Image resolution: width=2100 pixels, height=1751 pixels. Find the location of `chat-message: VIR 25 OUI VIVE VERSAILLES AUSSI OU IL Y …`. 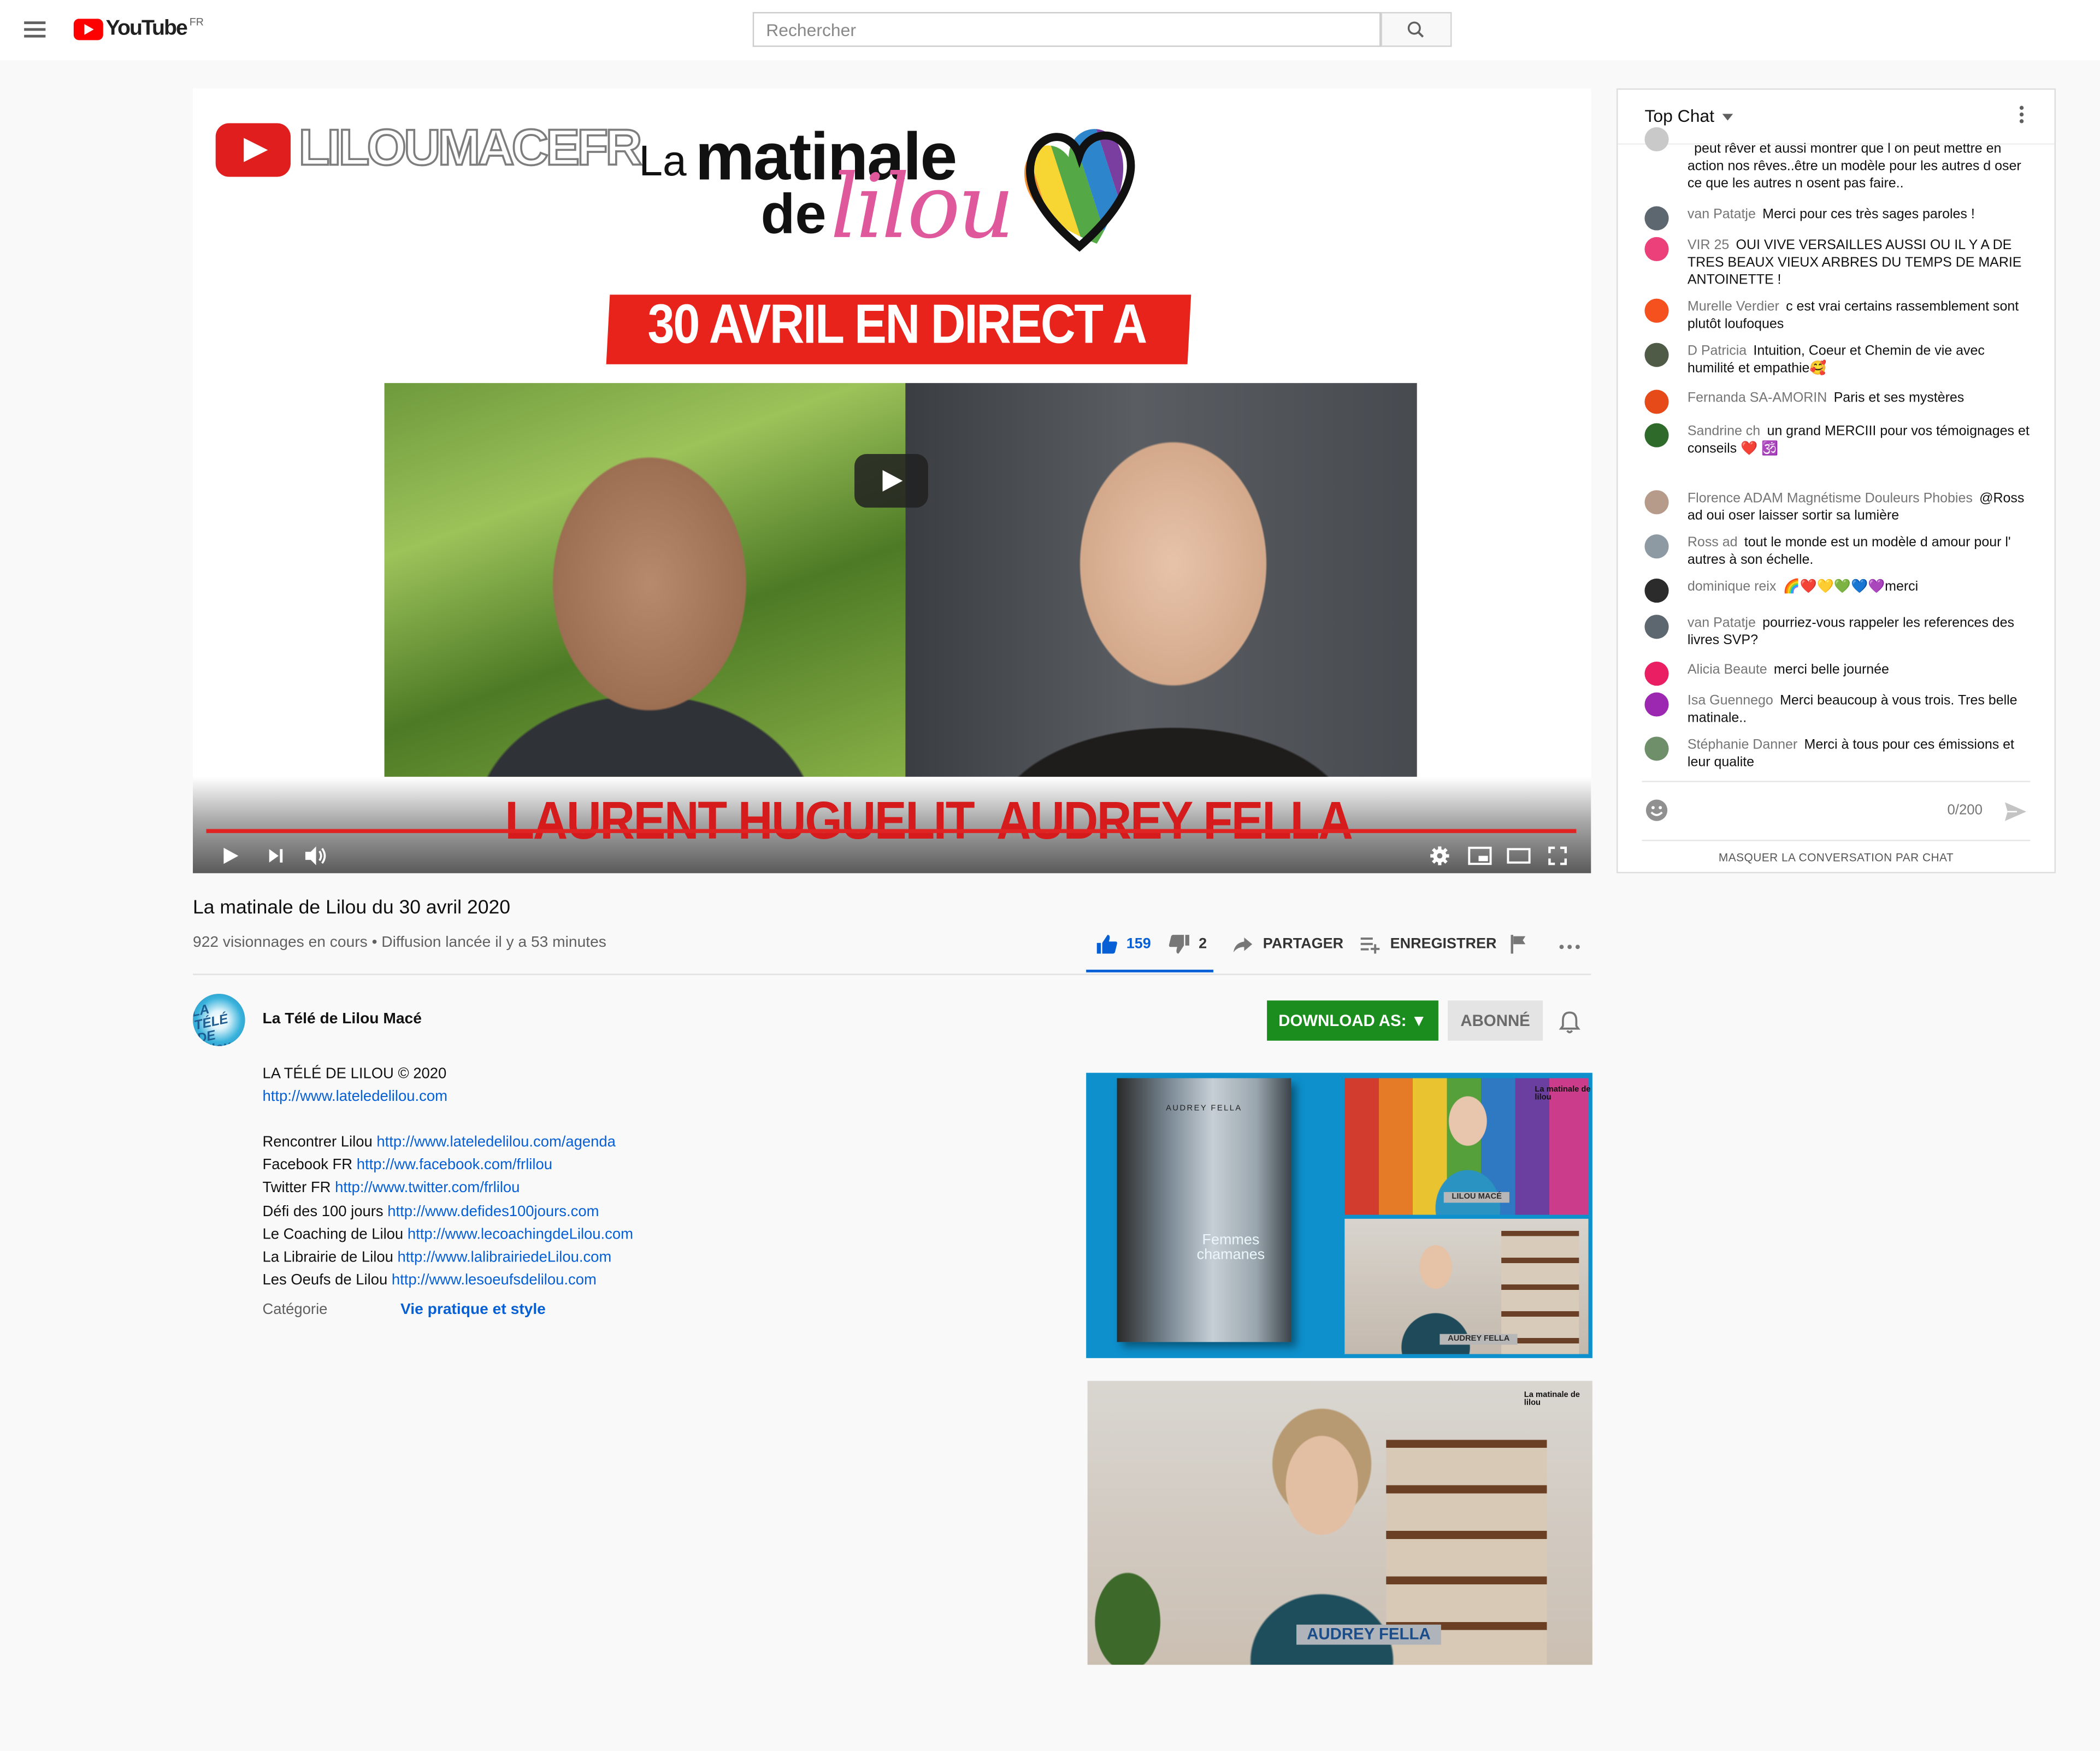

chat-message: VIR 25 OUI VIVE VERSAILLES AUSSI OU IL Y … is located at coordinates (1838, 264).